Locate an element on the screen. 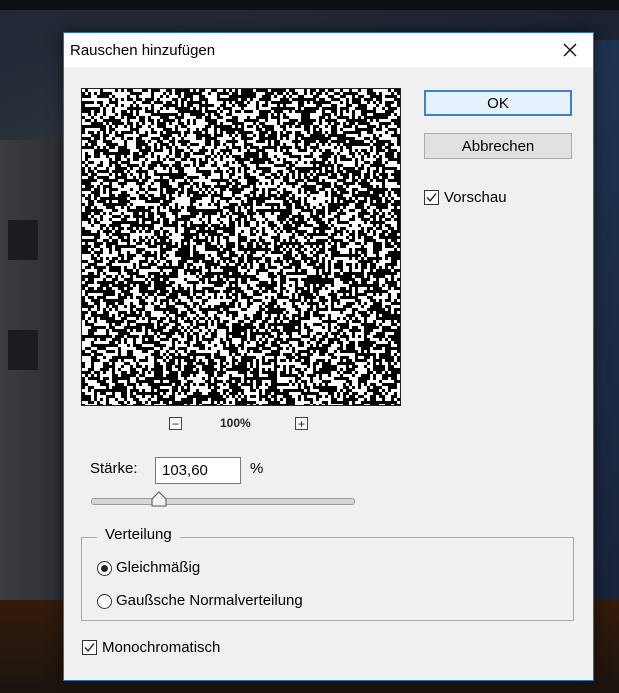  close-button is located at coordinates (570, 50).